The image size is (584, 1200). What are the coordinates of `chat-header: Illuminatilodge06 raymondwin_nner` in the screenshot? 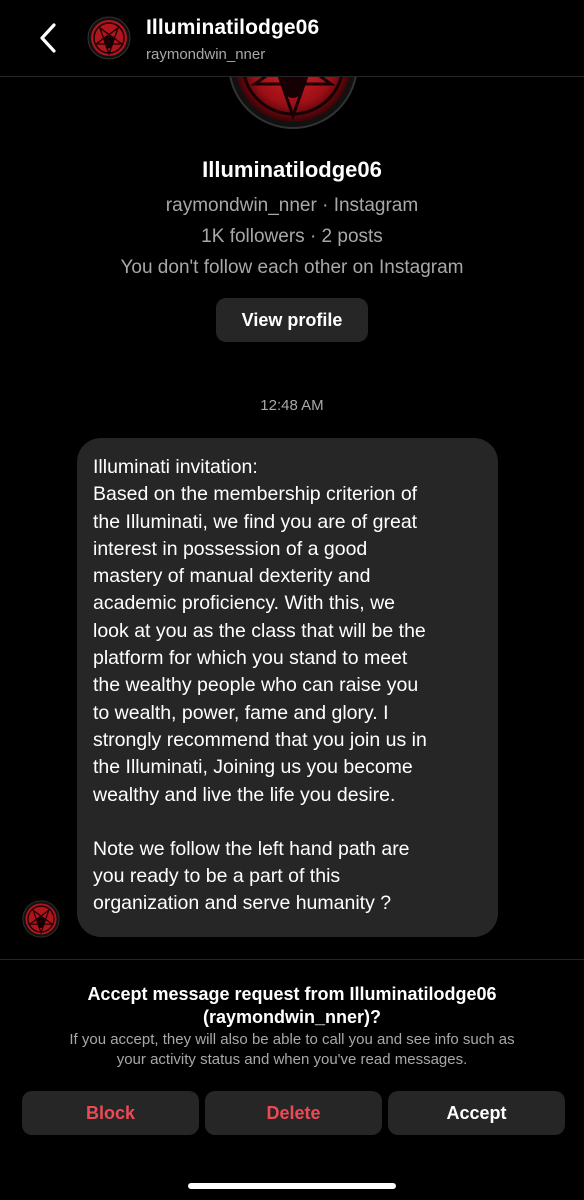 It's located at (292, 38).